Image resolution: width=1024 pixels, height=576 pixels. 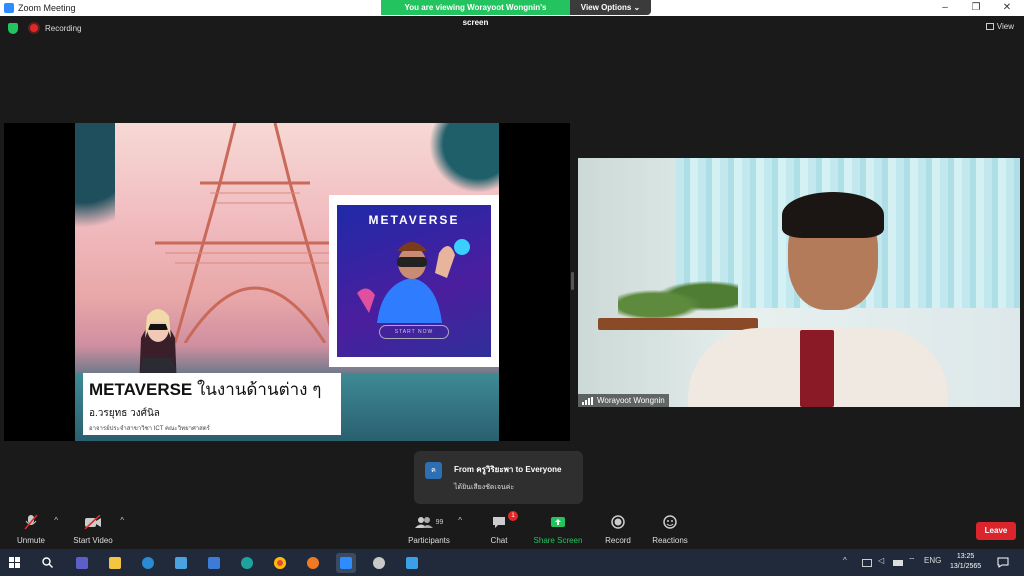 What do you see at coordinates (572, 281) in the screenshot?
I see `split-view-resize-handle` at bounding box center [572, 281].